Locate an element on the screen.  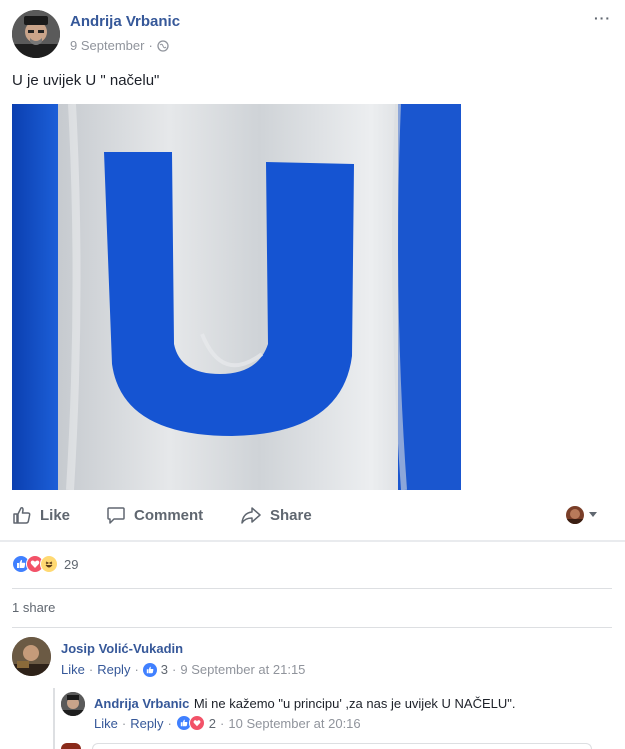
post-author-name: Andrija Vrbanic is located at coordinates (125, 21).